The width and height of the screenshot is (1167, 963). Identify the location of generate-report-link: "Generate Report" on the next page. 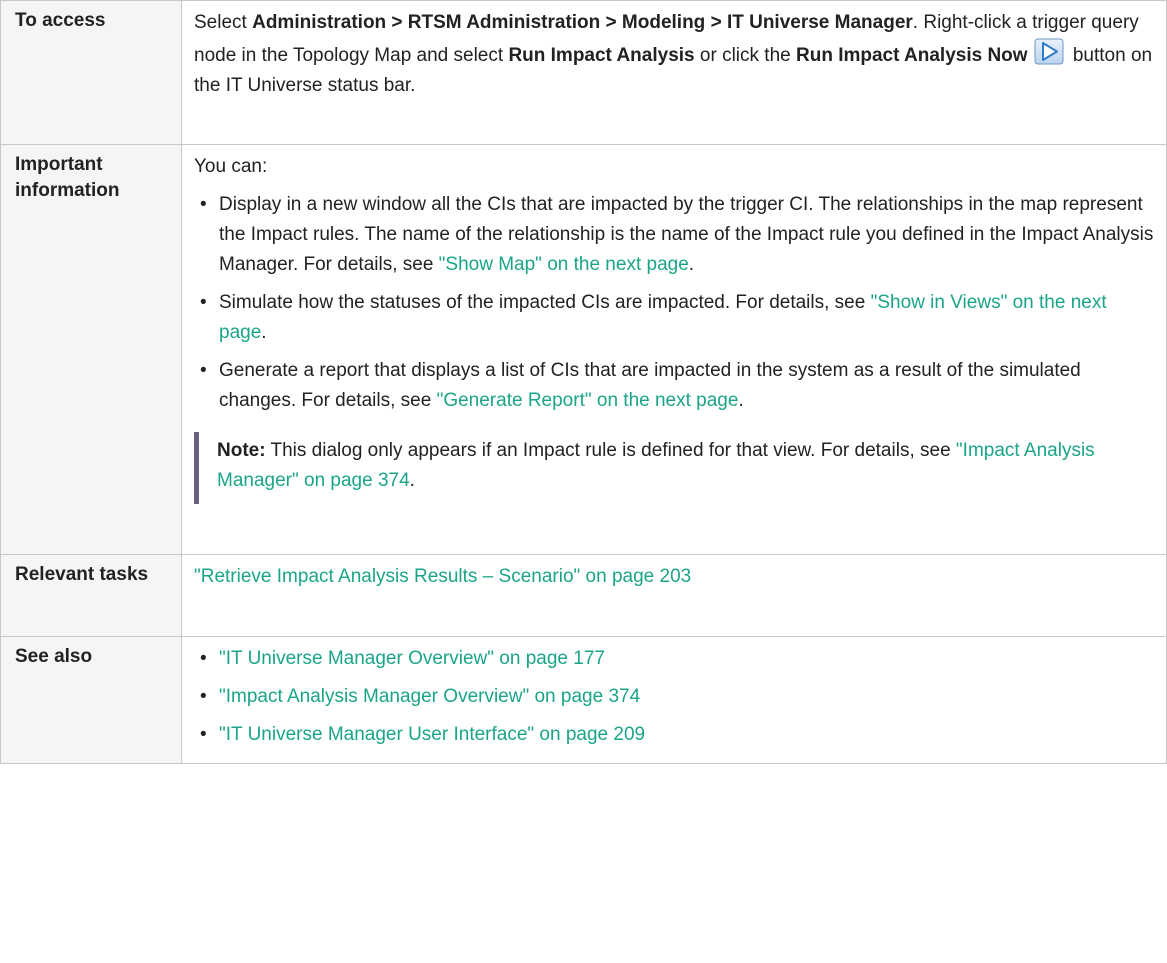
(588, 400).